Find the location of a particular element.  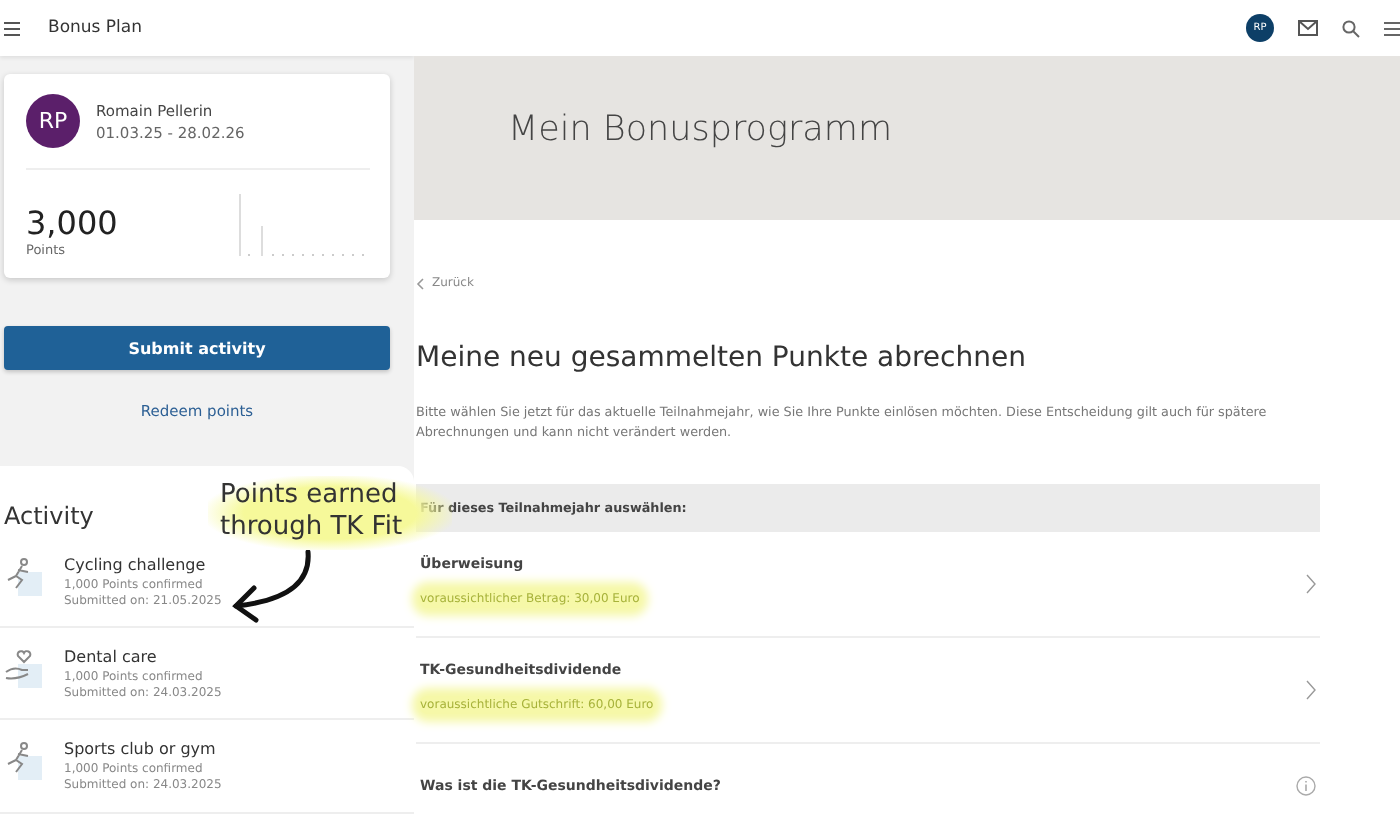

activity-title: Activity is located at coordinates (49, 516).